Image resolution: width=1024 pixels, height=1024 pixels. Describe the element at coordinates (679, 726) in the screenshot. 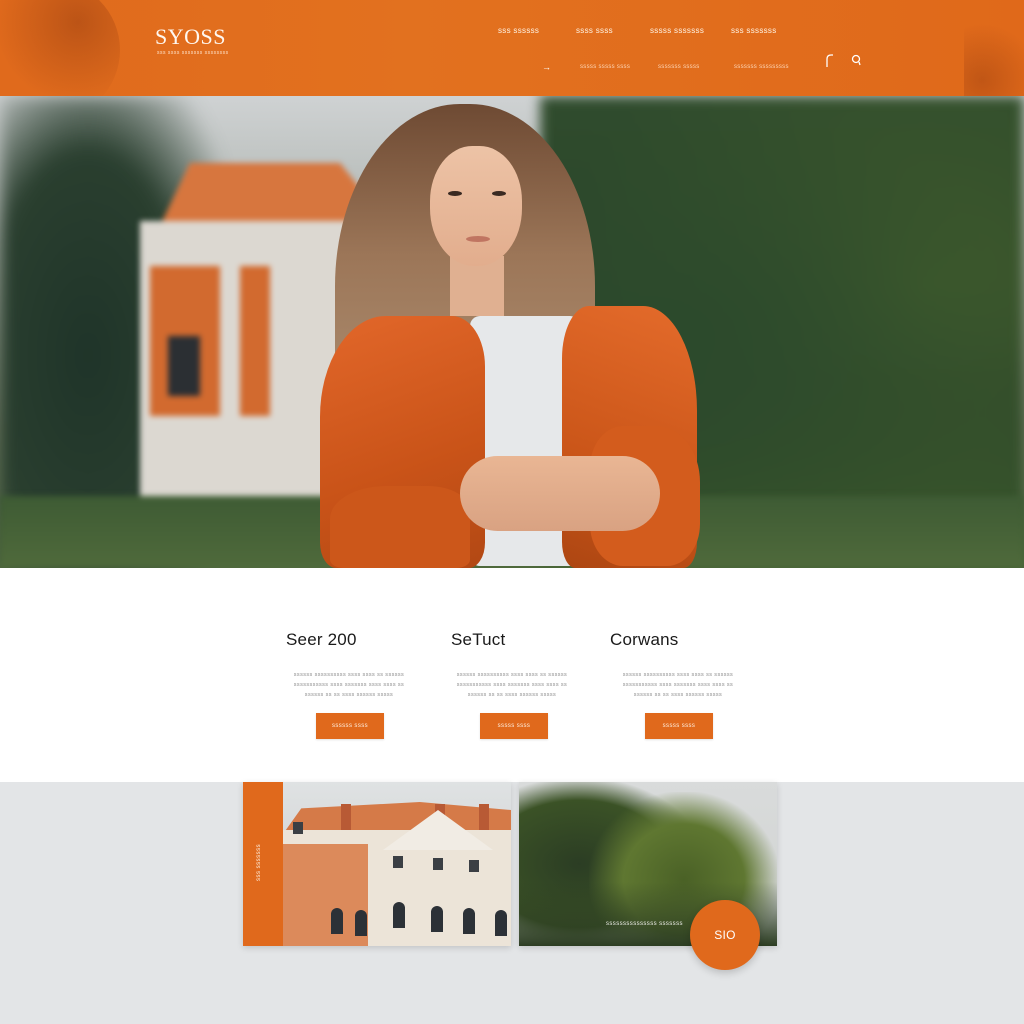

I see `feature-button-3: sssss ssss` at that location.